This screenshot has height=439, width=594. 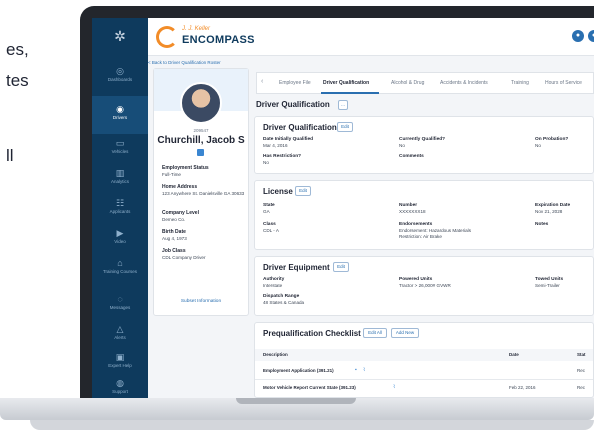 What do you see at coordinates (266, 211) in the screenshot?
I see `state-value: GA` at bounding box center [266, 211].